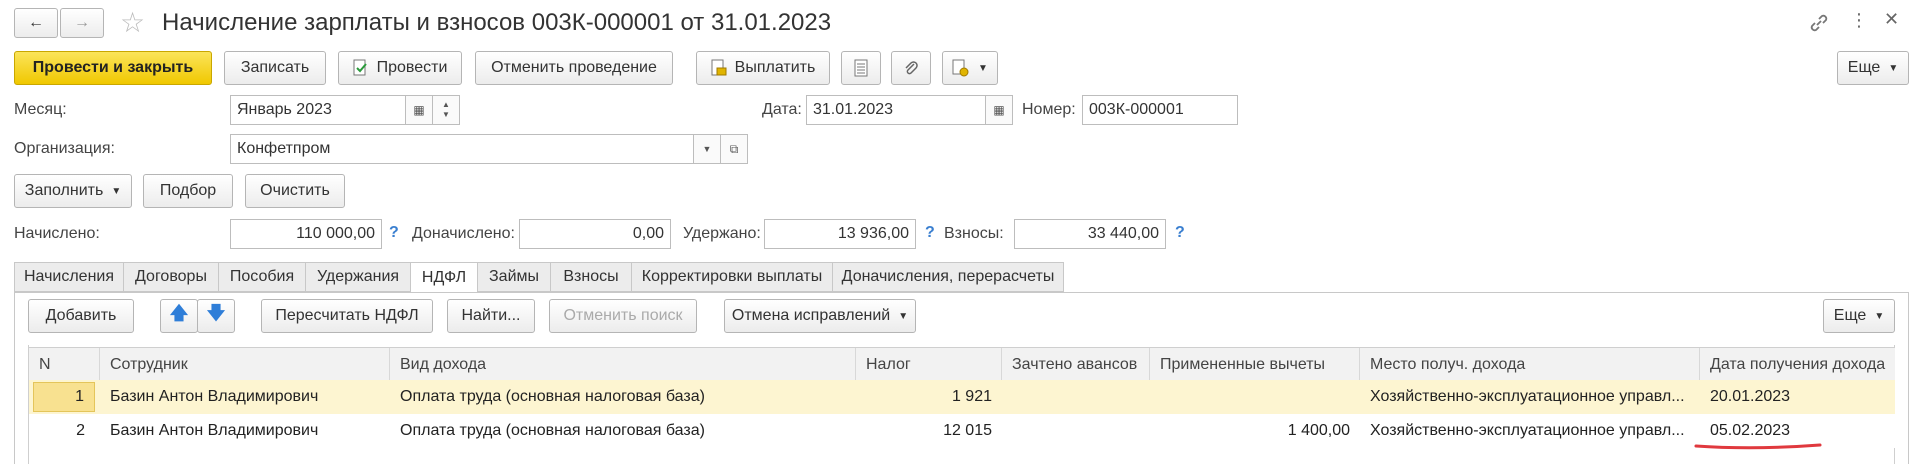  Describe the element at coordinates (245, 365) in the screenshot. I see `col-header-employee: Сотрудник` at that location.